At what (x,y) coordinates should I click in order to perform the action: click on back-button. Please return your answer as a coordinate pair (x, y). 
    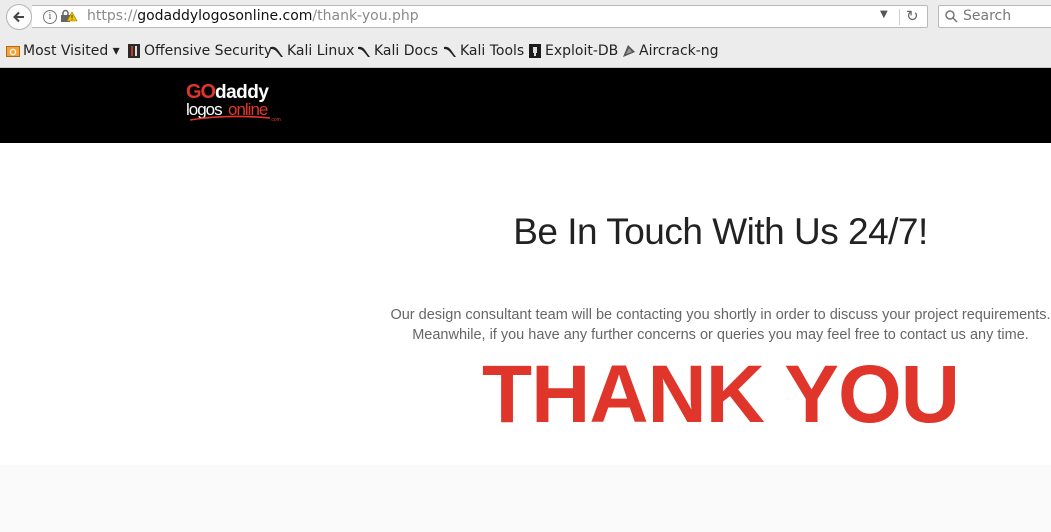
    Looking at the image, I should click on (19, 17).